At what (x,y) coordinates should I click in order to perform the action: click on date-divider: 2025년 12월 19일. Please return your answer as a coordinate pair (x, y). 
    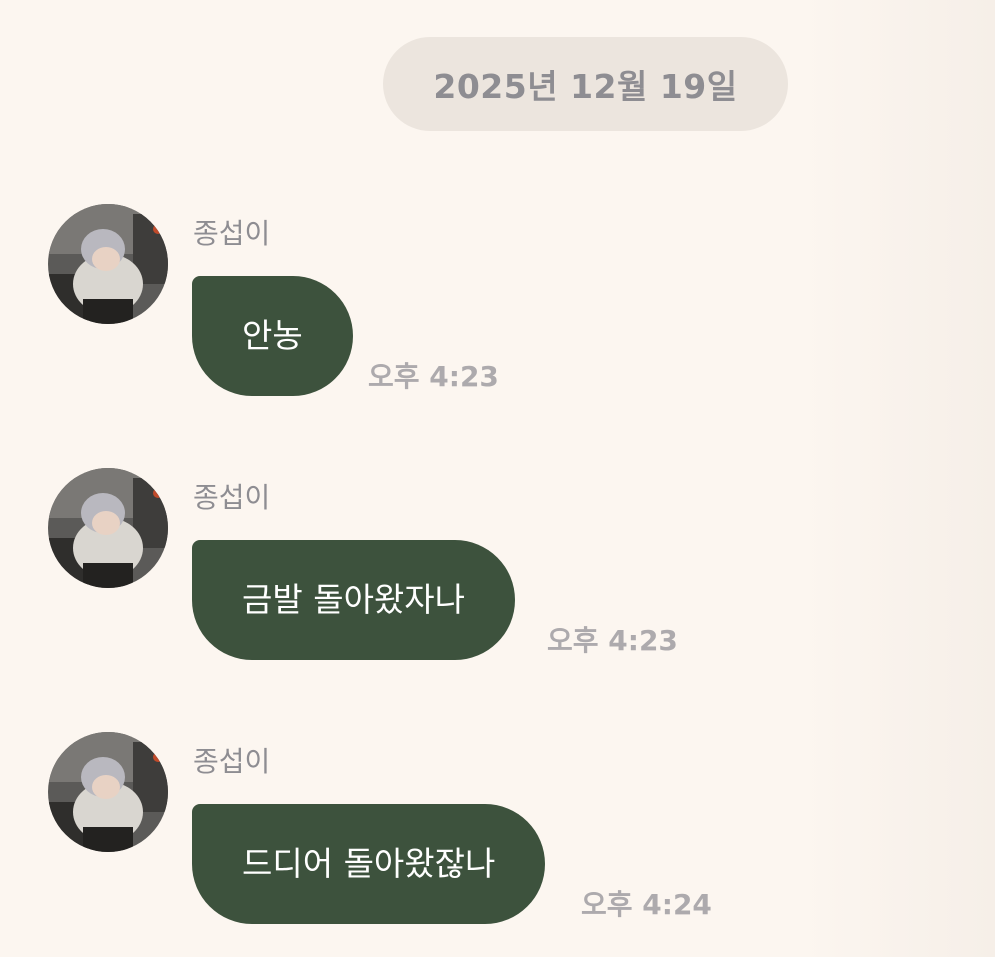
    Looking at the image, I should click on (585, 84).